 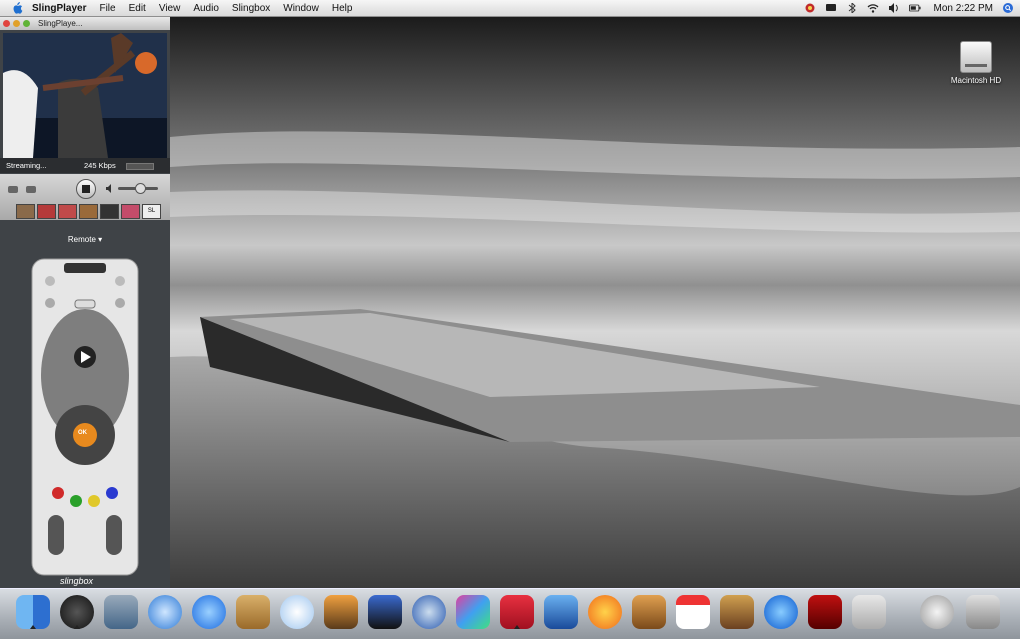 What do you see at coordinates (114, 535) in the screenshot?
I see `remote-channel-rocker` at bounding box center [114, 535].